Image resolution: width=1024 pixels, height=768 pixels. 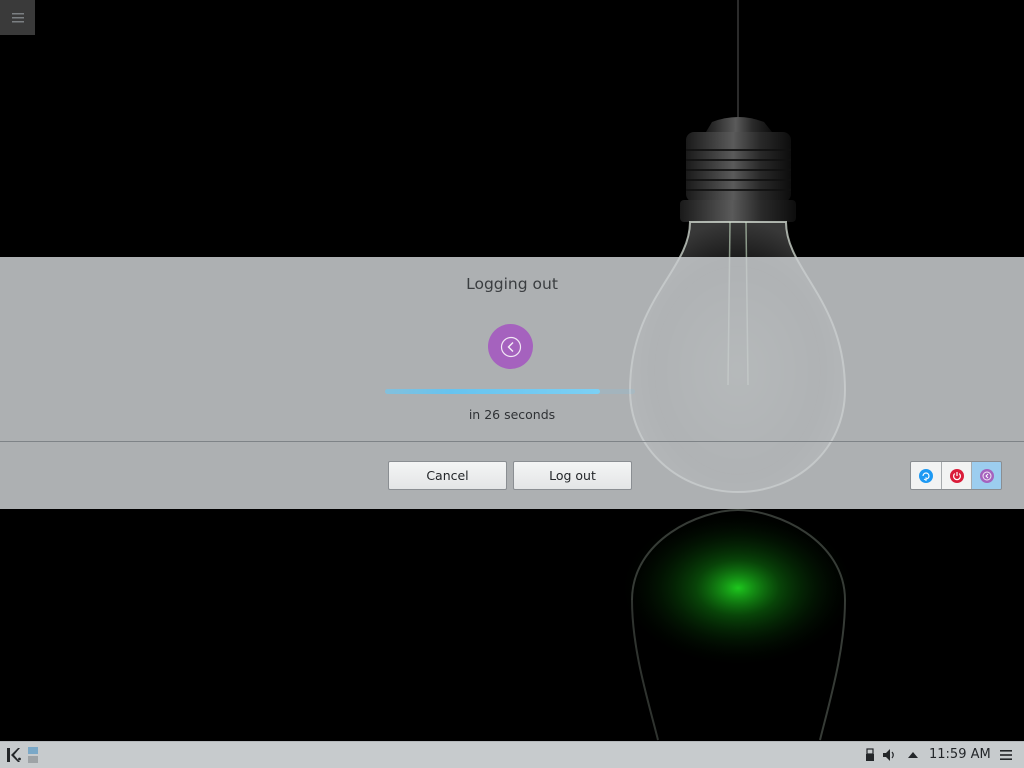 I want to click on countdown-text: in 26 seconds, so click(x=512, y=414).